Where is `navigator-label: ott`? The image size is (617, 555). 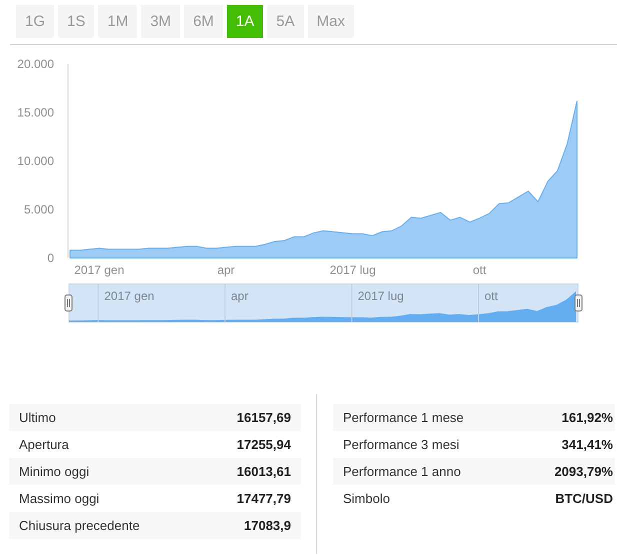 navigator-label: ott is located at coordinates (491, 296).